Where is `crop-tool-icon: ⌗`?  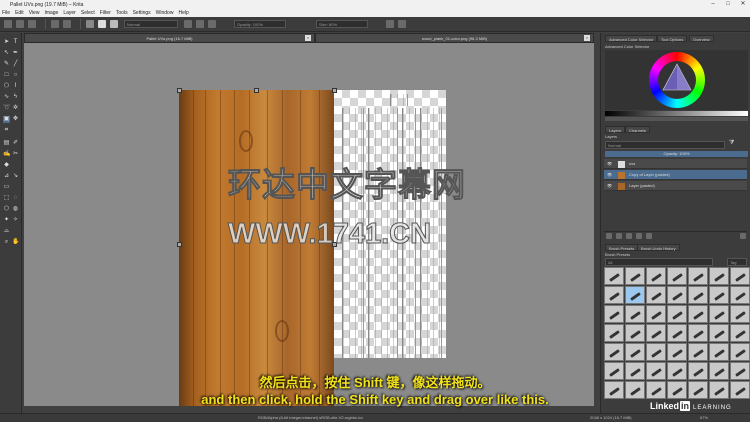
crop-tool-icon: ⌗ is located at coordinates (6, 130).